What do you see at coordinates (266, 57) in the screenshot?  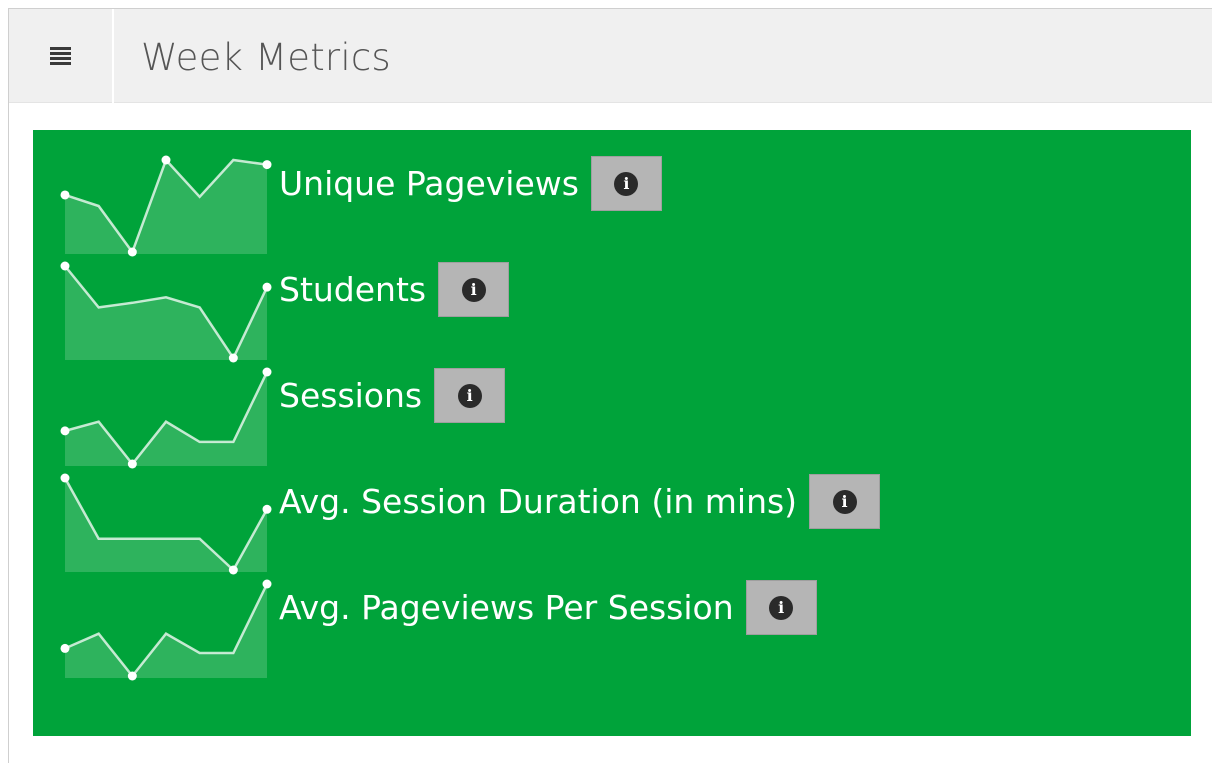 I see `page-title: Week Metrics` at bounding box center [266, 57].